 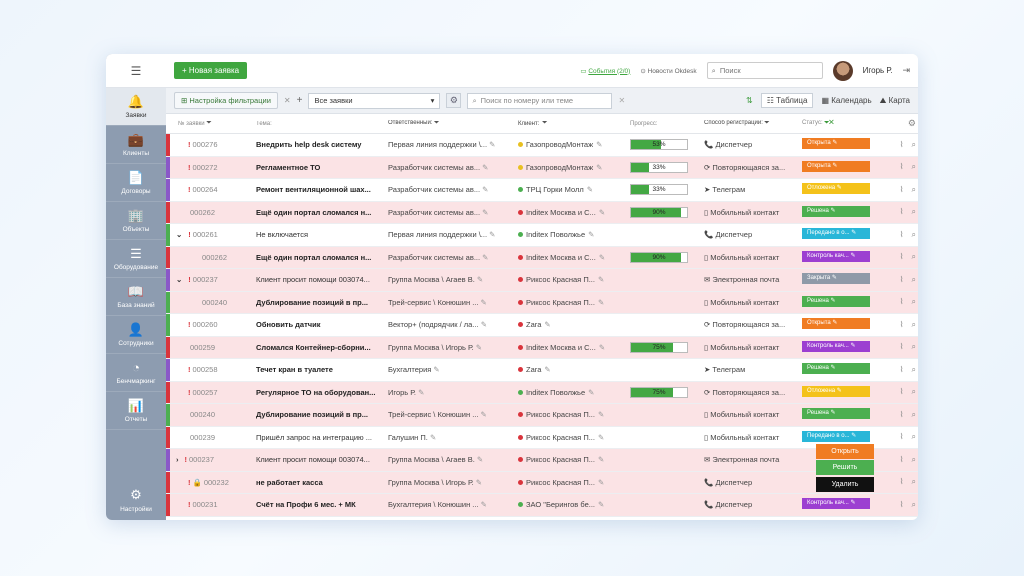 What do you see at coordinates (845, 451) in the screenshot?
I see `context-open-item: Открыть` at bounding box center [845, 451].